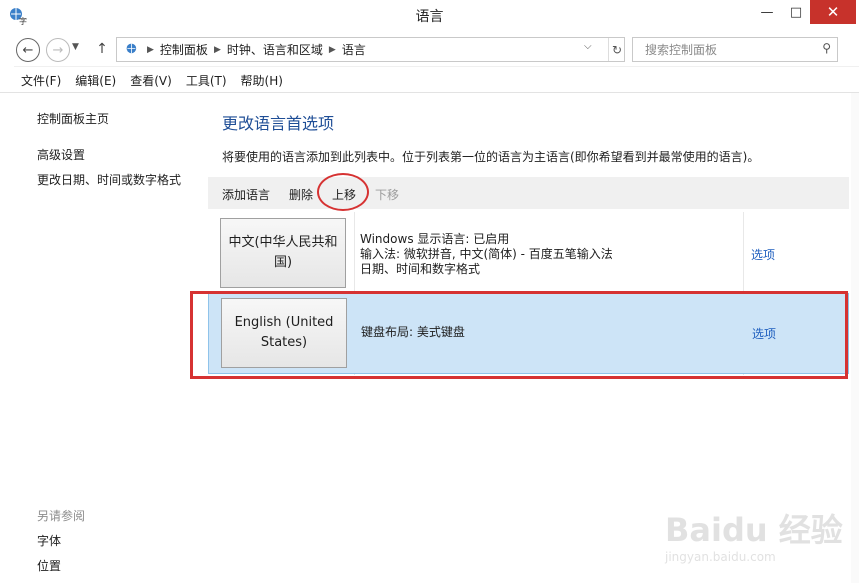  What do you see at coordinates (370, 49) in the screenshot?
I see `address-bar: ▶ 控制面板 ▶ 时钟、语言和区域 ▶ 语言 ⌵ ↻` at bounding box center [370, 49].